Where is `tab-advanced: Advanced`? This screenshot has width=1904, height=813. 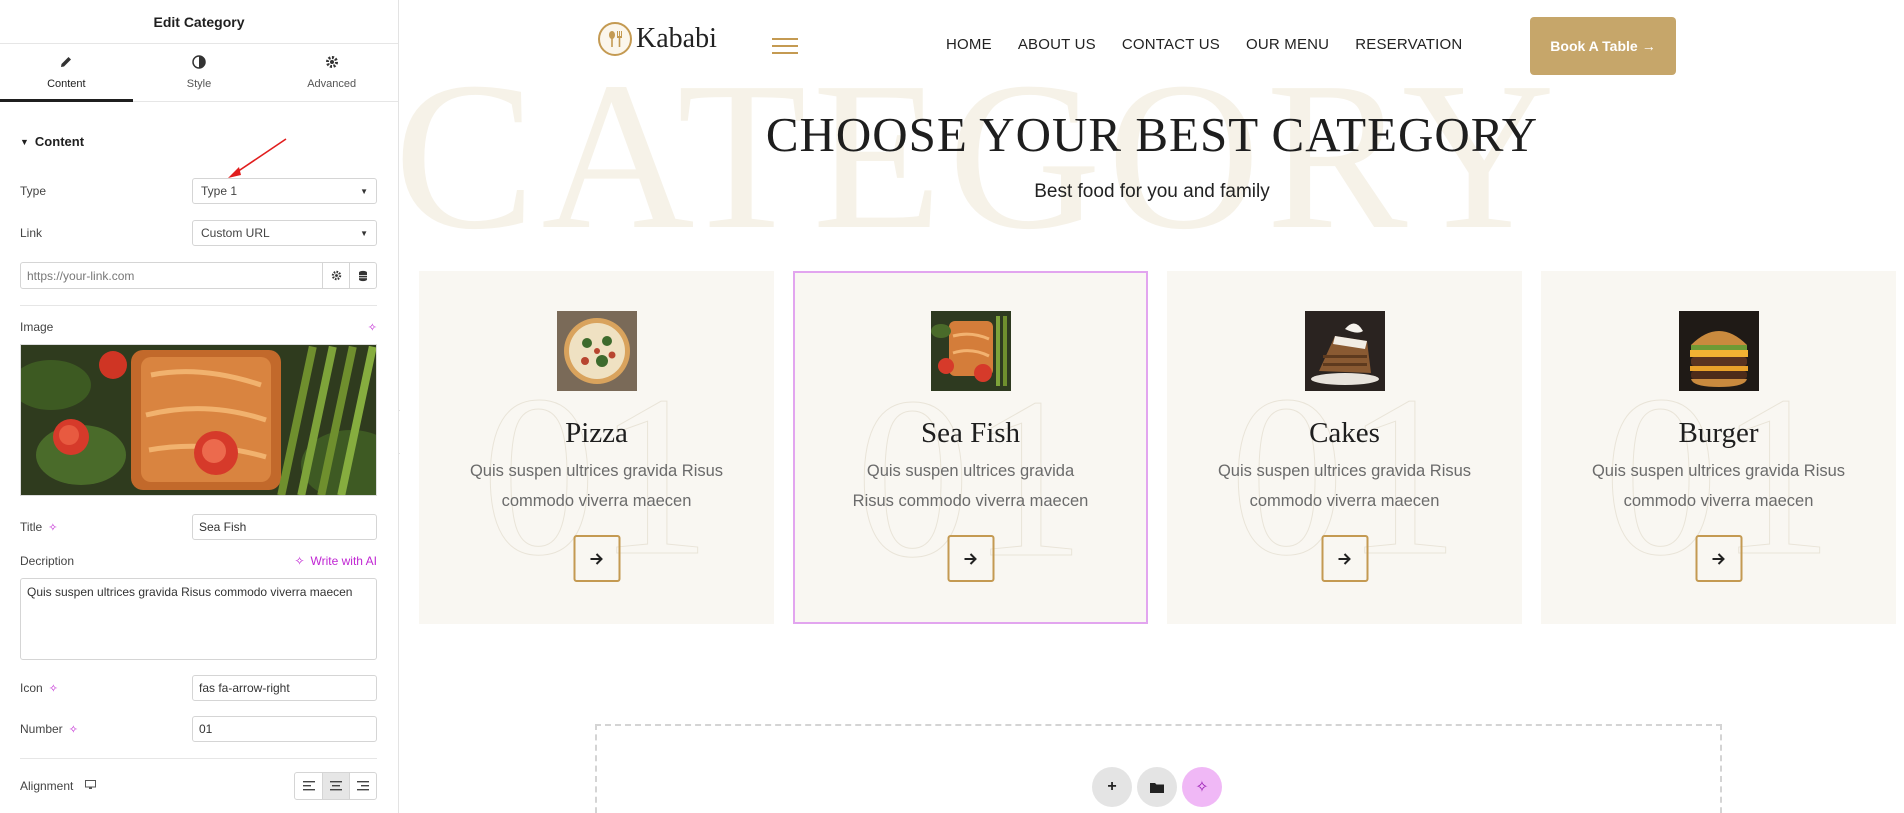
tab-advanced: Advanced is located at coordinates (331, 72).